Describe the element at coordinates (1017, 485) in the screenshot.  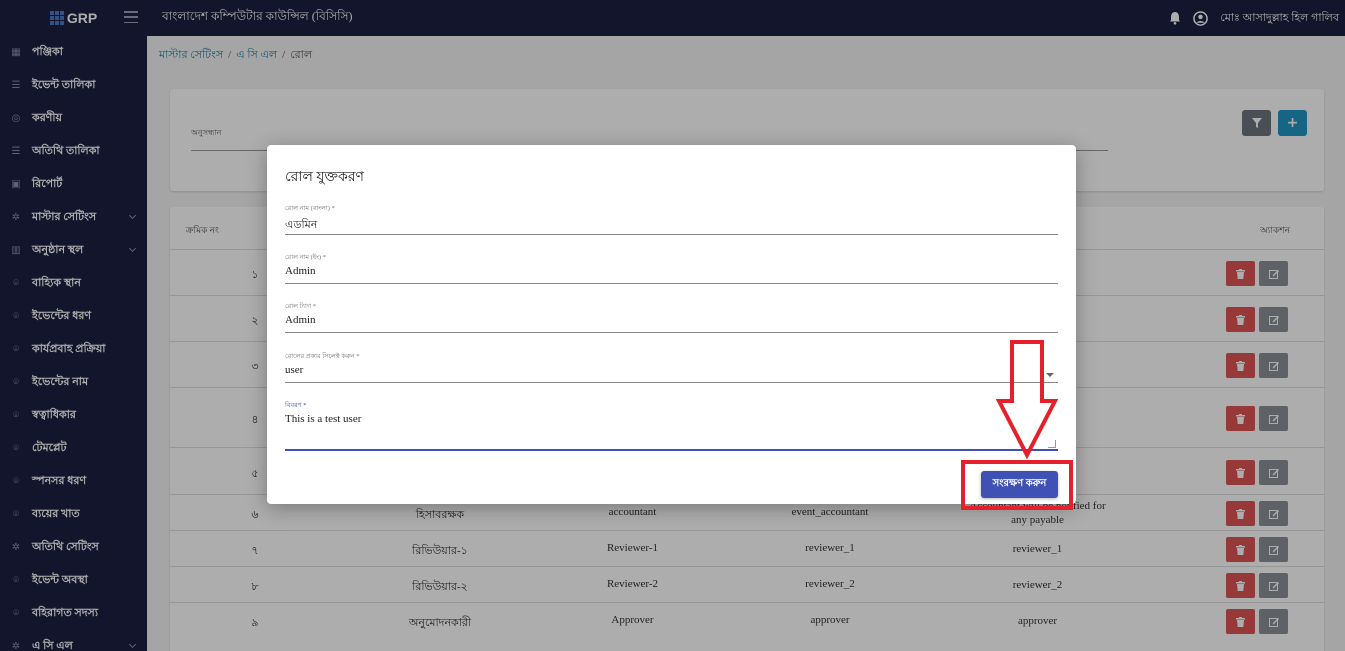
I see `annotation-highlight-box` at that location.